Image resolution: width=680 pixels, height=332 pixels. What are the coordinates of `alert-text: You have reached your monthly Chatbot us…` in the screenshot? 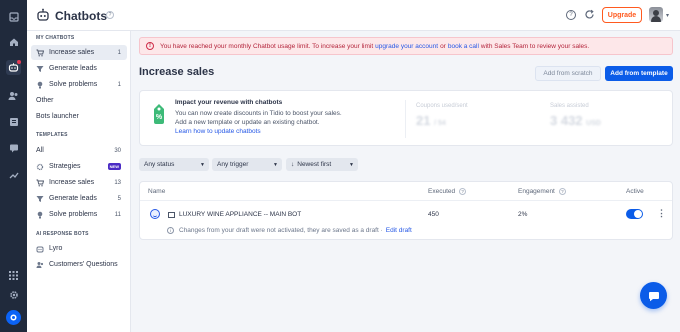 It's located at (267, 46).